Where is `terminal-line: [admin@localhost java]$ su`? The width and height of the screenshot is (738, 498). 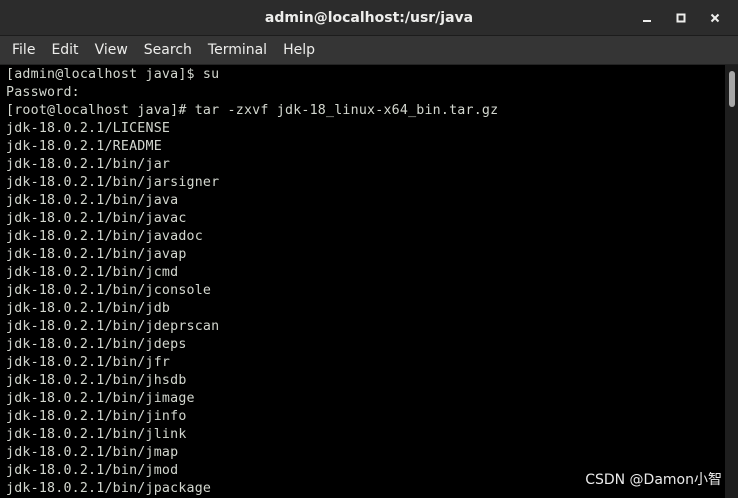
terminal-line: [admin@localhost java]$ su is located at coordinates (113, 74).